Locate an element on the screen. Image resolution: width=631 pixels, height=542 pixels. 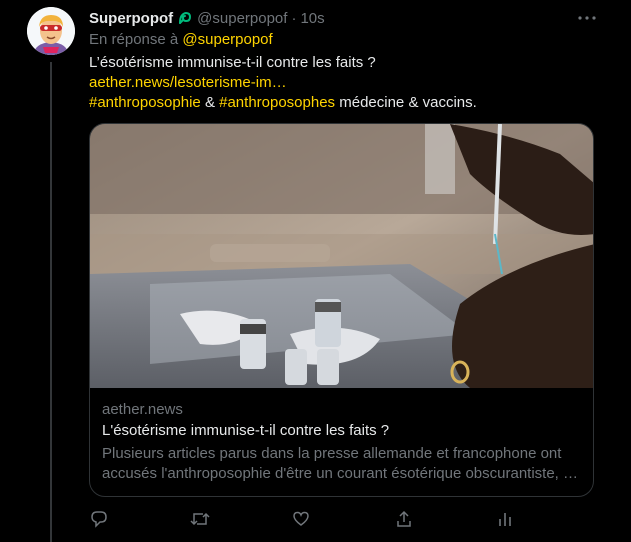
analytics-icon is located at coordinates (505, 519).